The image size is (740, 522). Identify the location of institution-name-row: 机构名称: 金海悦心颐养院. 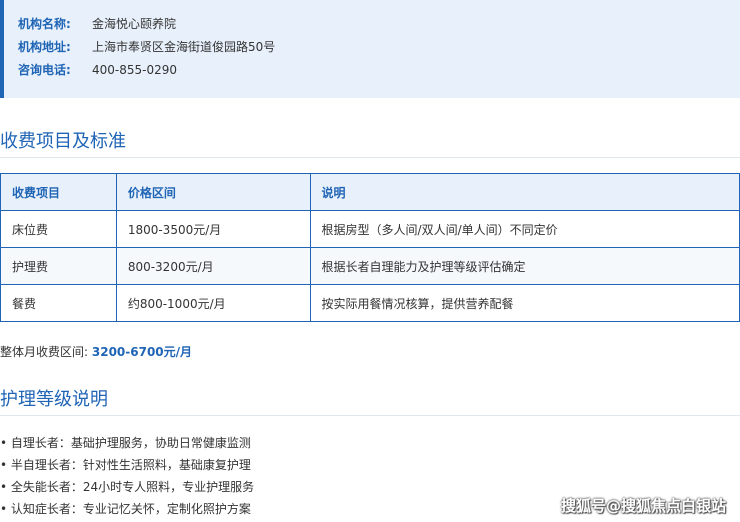
(97, 24).